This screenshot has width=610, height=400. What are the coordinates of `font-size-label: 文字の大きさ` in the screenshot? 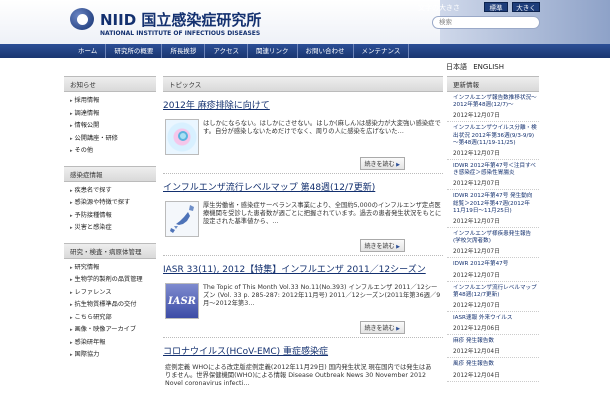 It's located at (439, 8).